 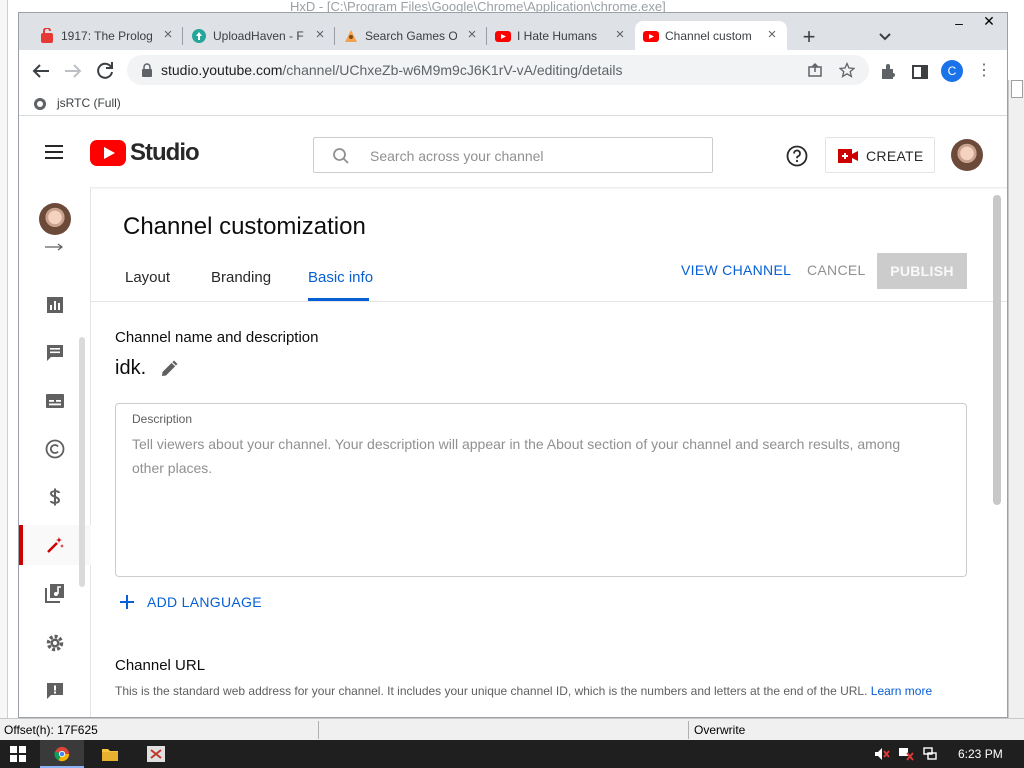 I want to click on learn-more-link: Learn more, so click(x=901, y=691).